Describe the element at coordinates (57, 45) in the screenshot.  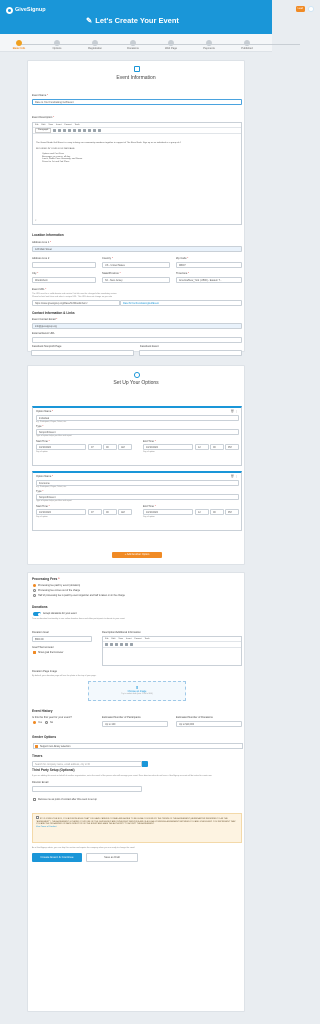
I see `step-options: Options` at that location.